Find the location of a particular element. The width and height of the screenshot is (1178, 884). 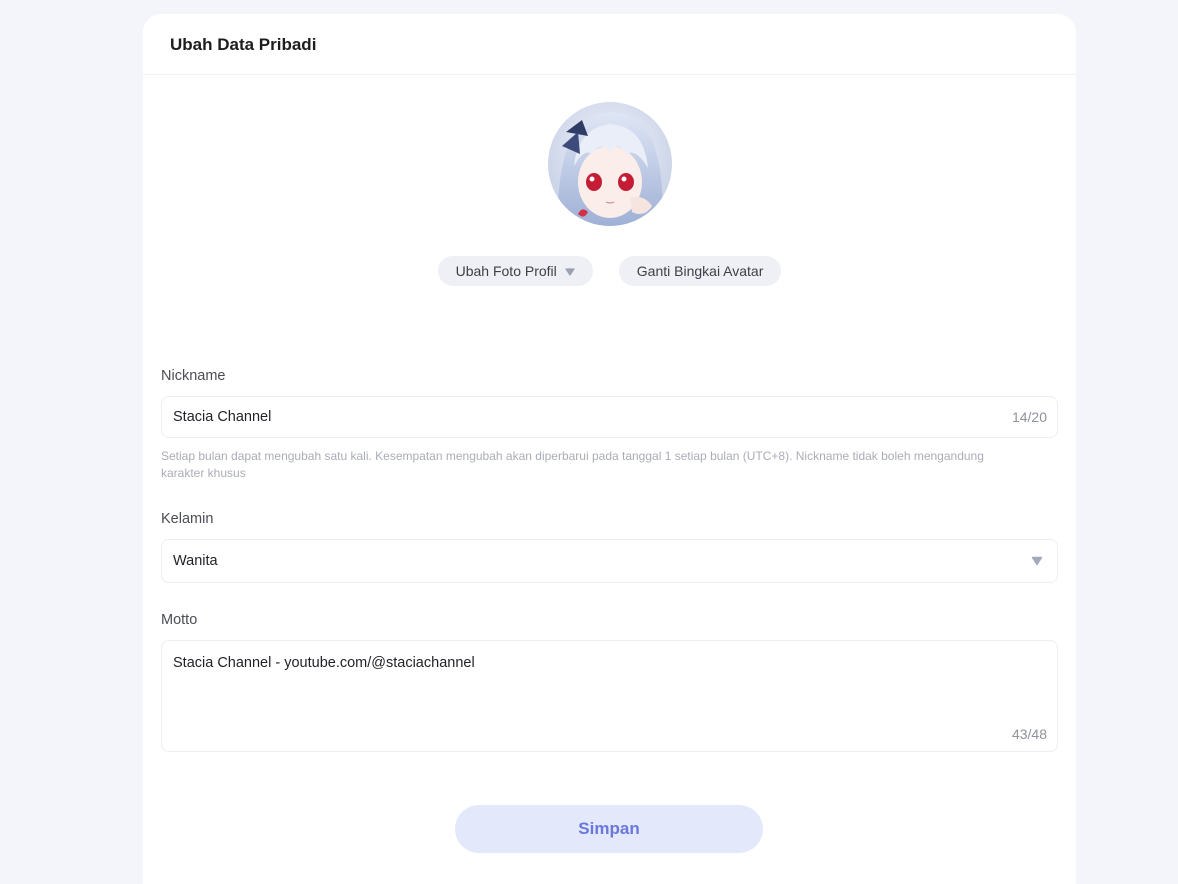

avatar is located at coordinates (610, 164).